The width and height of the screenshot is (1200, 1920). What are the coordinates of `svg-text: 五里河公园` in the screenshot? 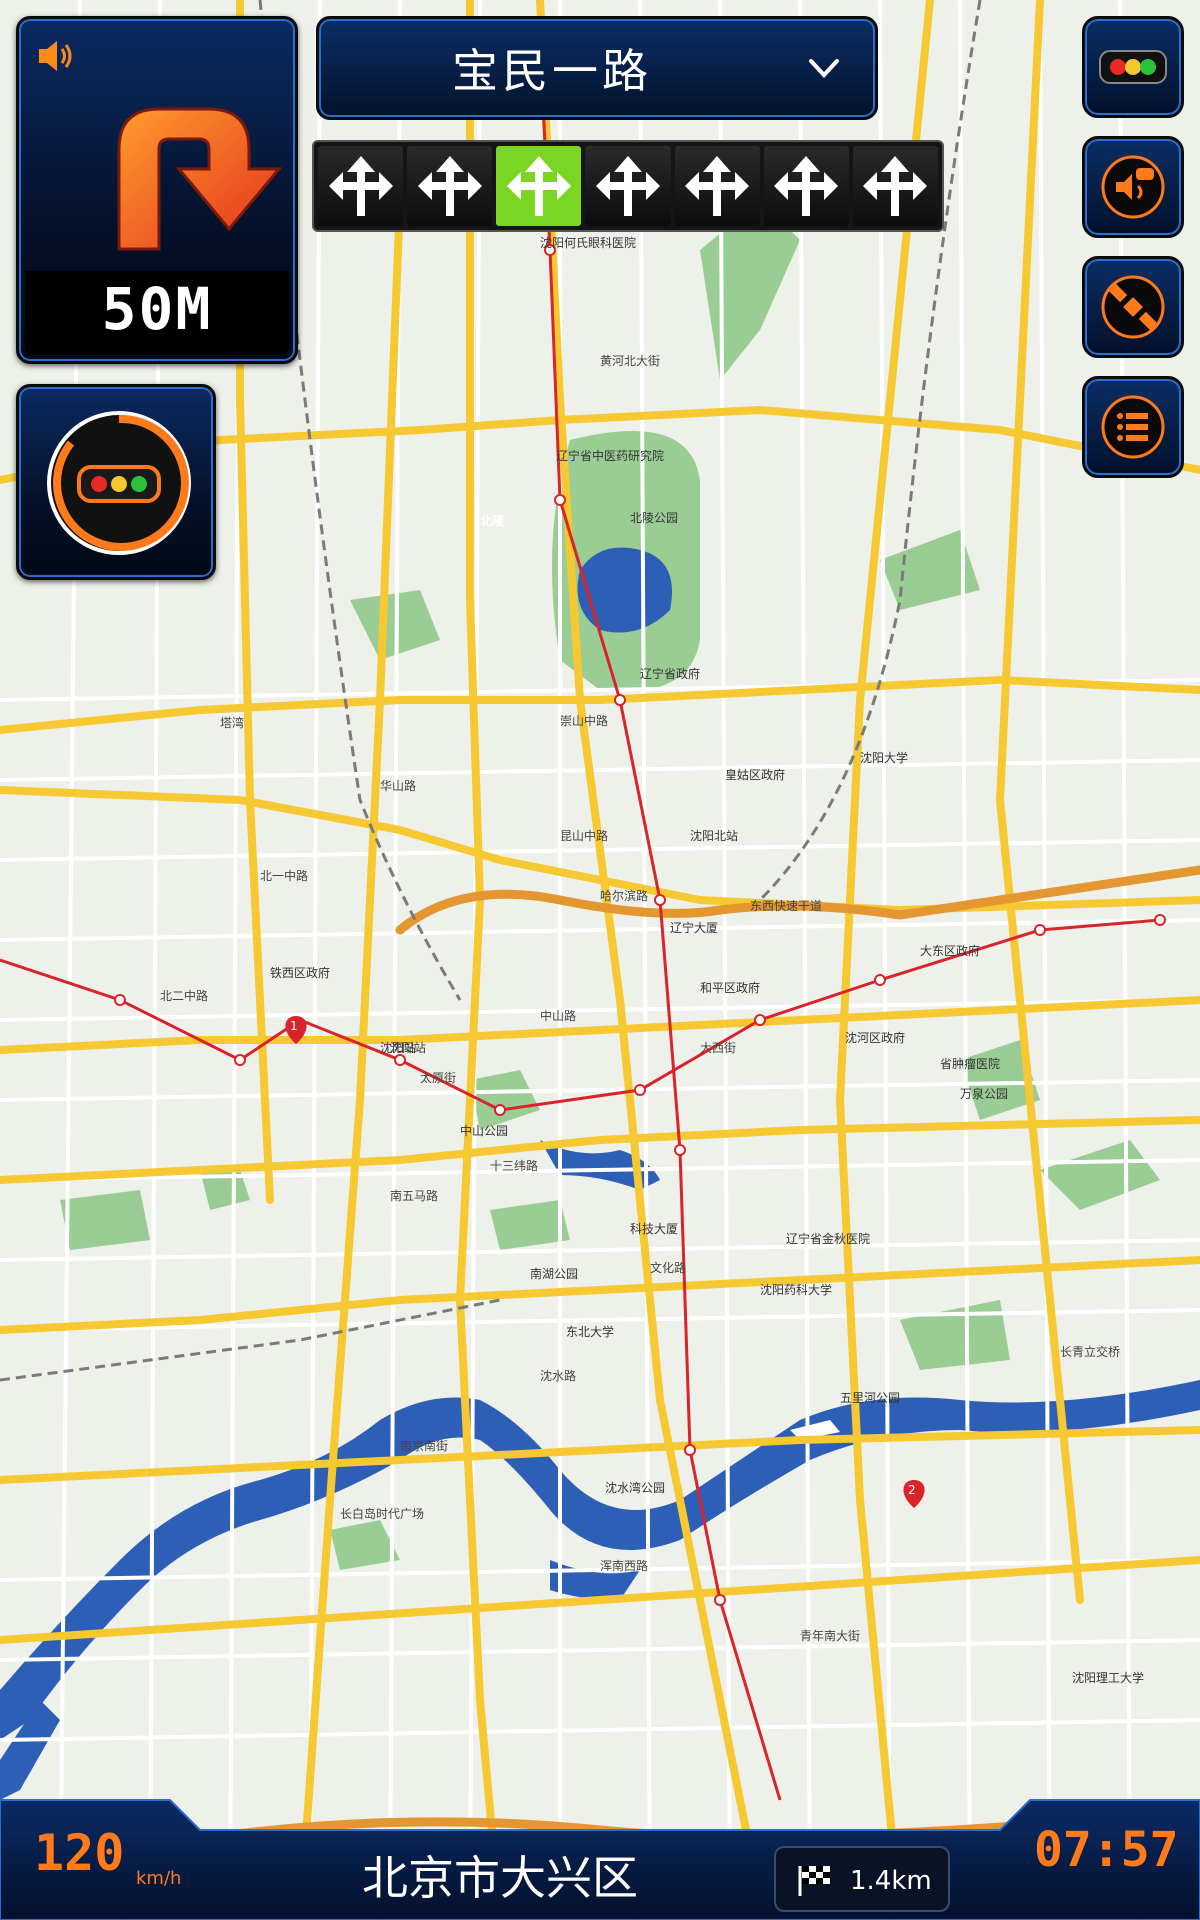 It's located at (870, 1398).